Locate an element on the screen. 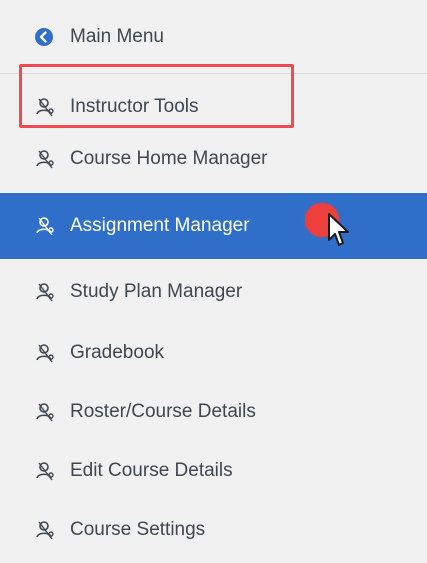 The image size is (427, 563). menu-item-label: Roster/Course Details is located at coordinates (163, 411).